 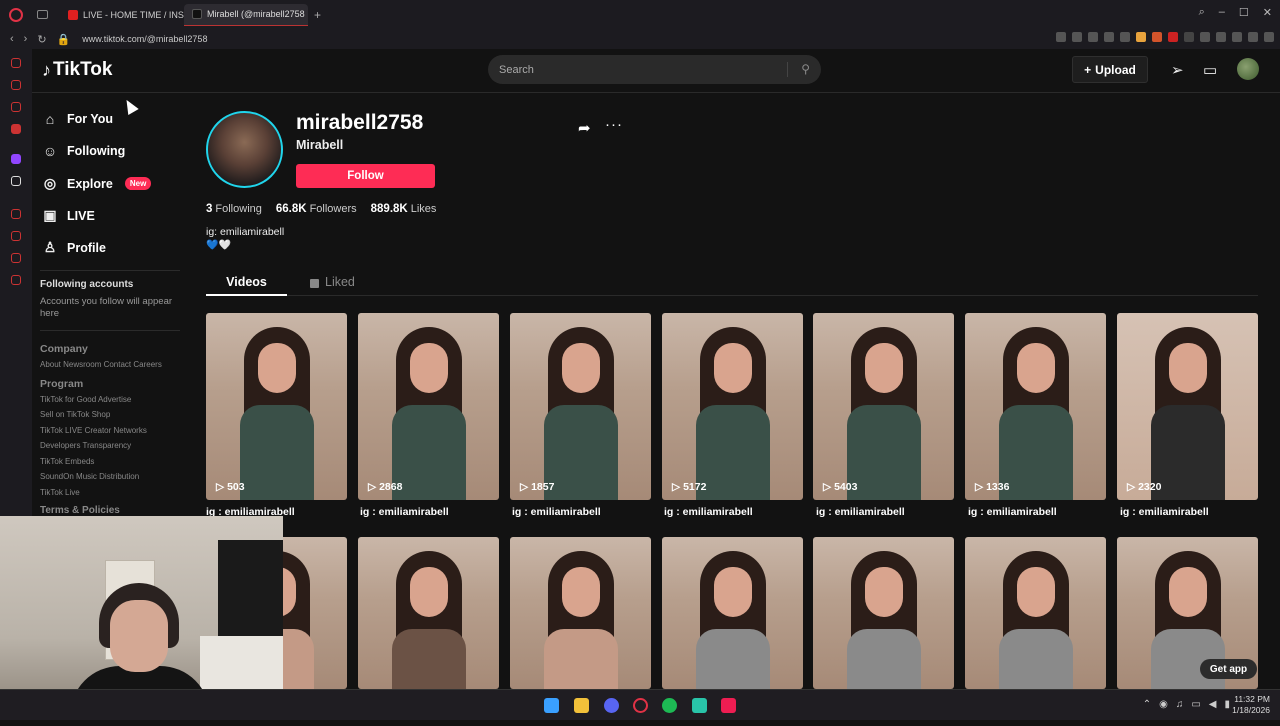 I want to click on search-input: Search ⚲, so click(x=654, y=69).